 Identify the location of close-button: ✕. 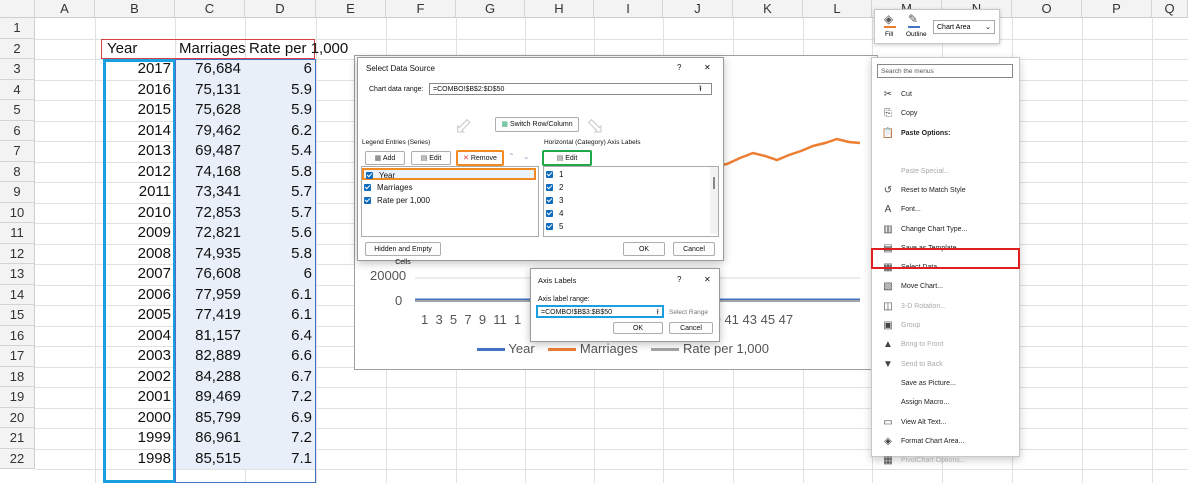
(707, 67).